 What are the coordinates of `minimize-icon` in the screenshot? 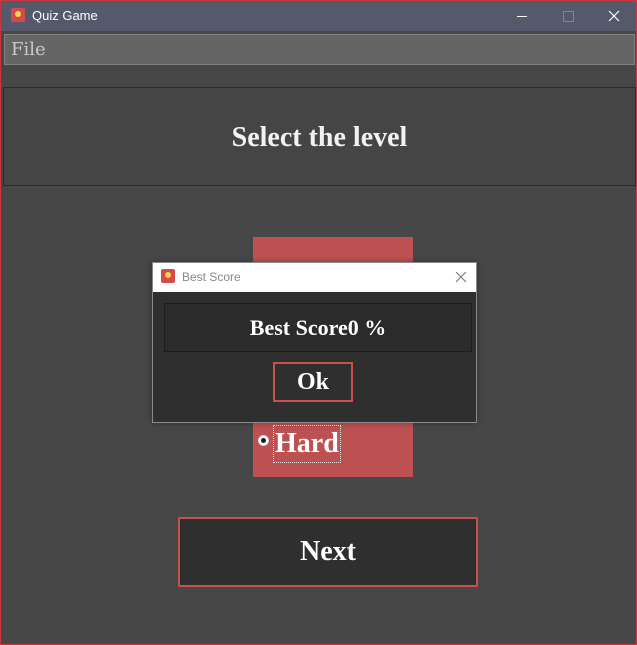 It's located at (522, 16).